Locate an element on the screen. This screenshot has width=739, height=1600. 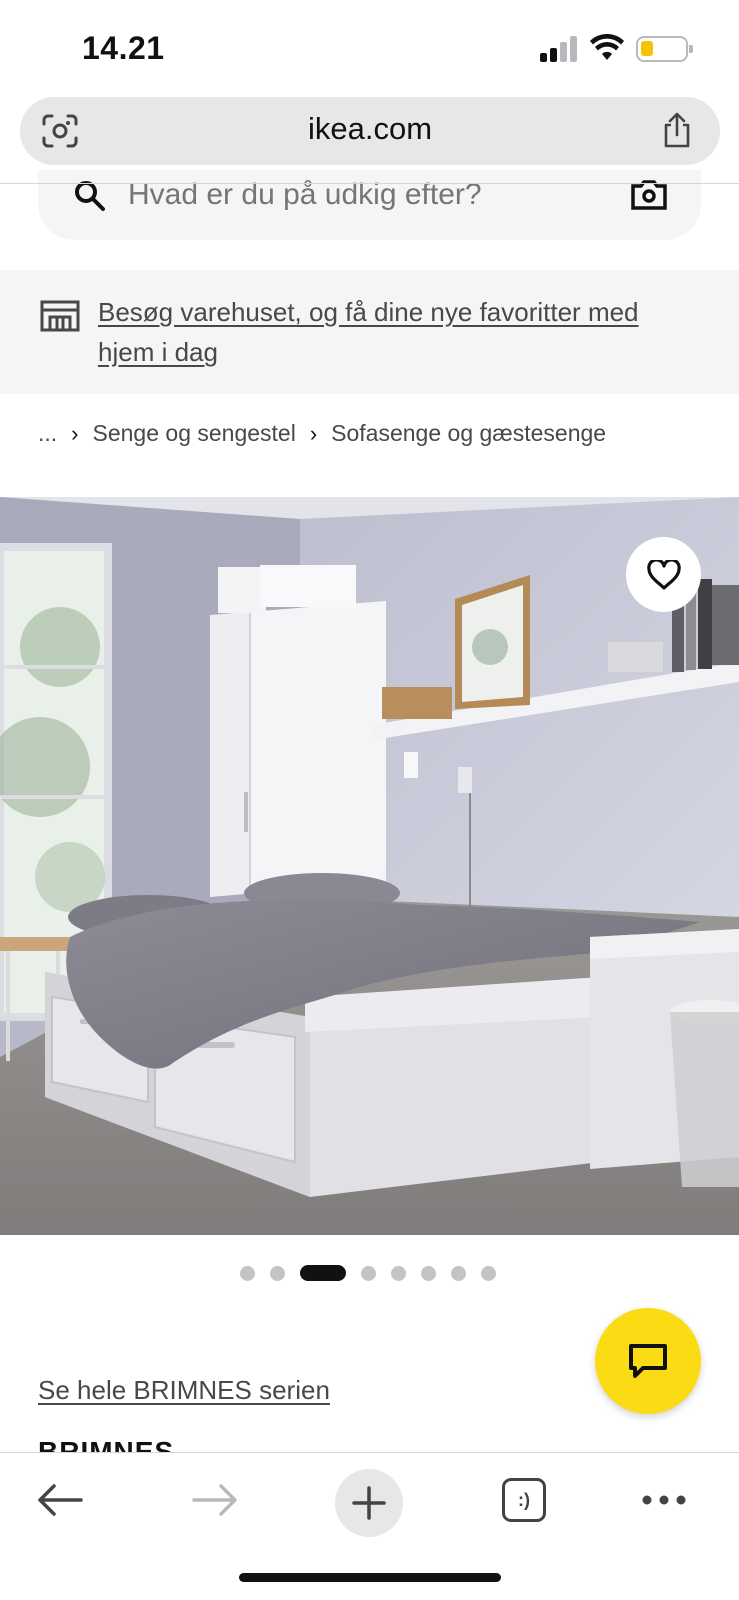
url-text: ikea.com is located at coordinates (370, 129).